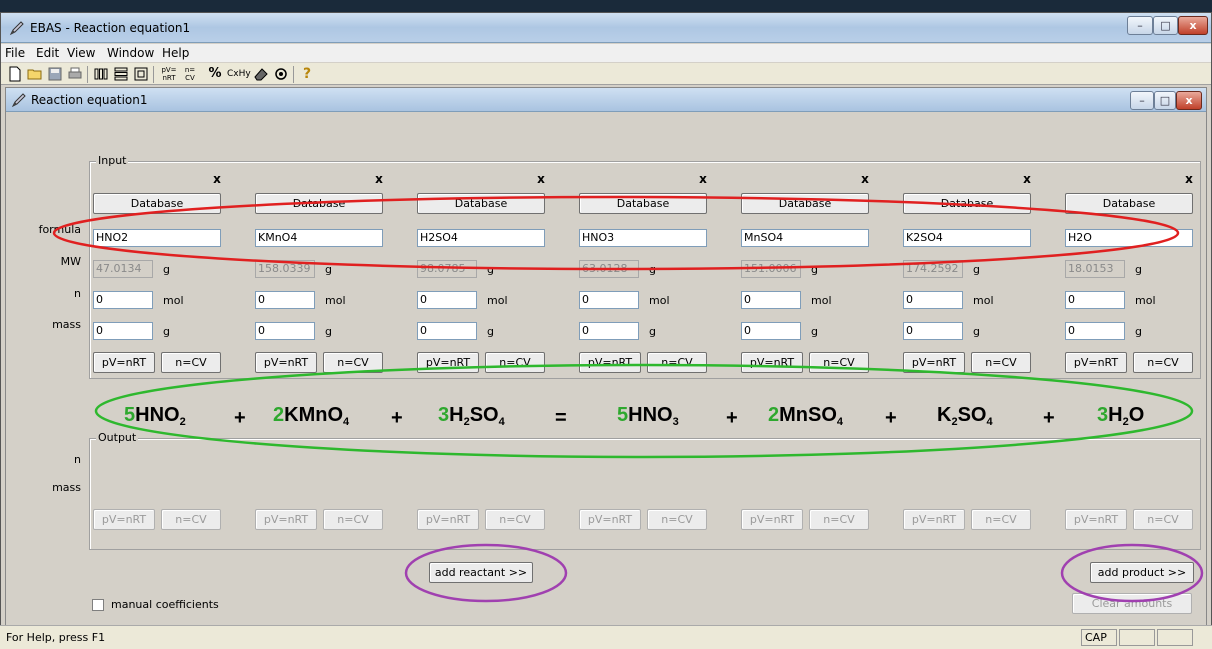 This screenshot has width=1212, height=649. Describe the element at coordinates (1193, 25) in the screenshot. I see `close-button: x` at that location.